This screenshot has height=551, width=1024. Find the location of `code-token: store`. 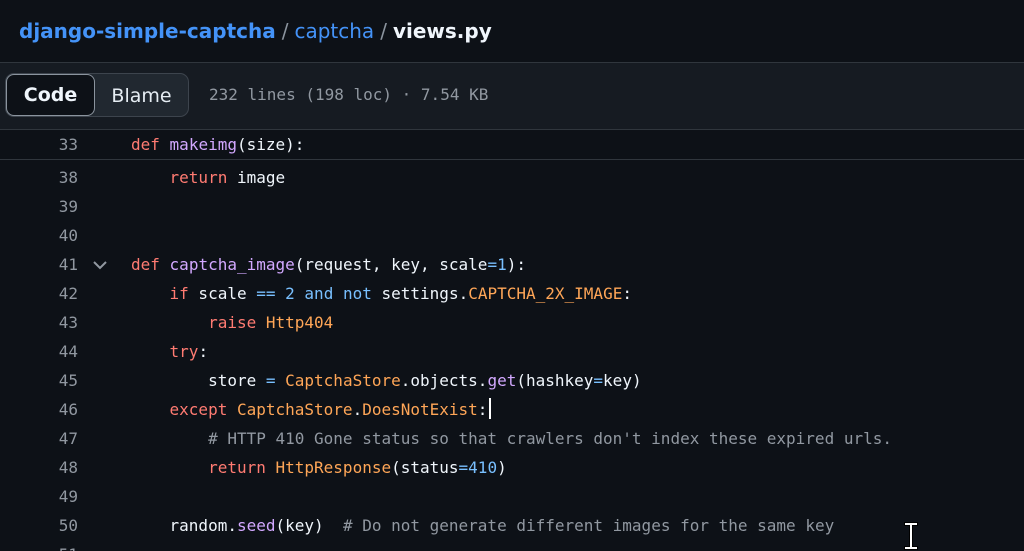

code-token: store is located at coordinates (198, 380).